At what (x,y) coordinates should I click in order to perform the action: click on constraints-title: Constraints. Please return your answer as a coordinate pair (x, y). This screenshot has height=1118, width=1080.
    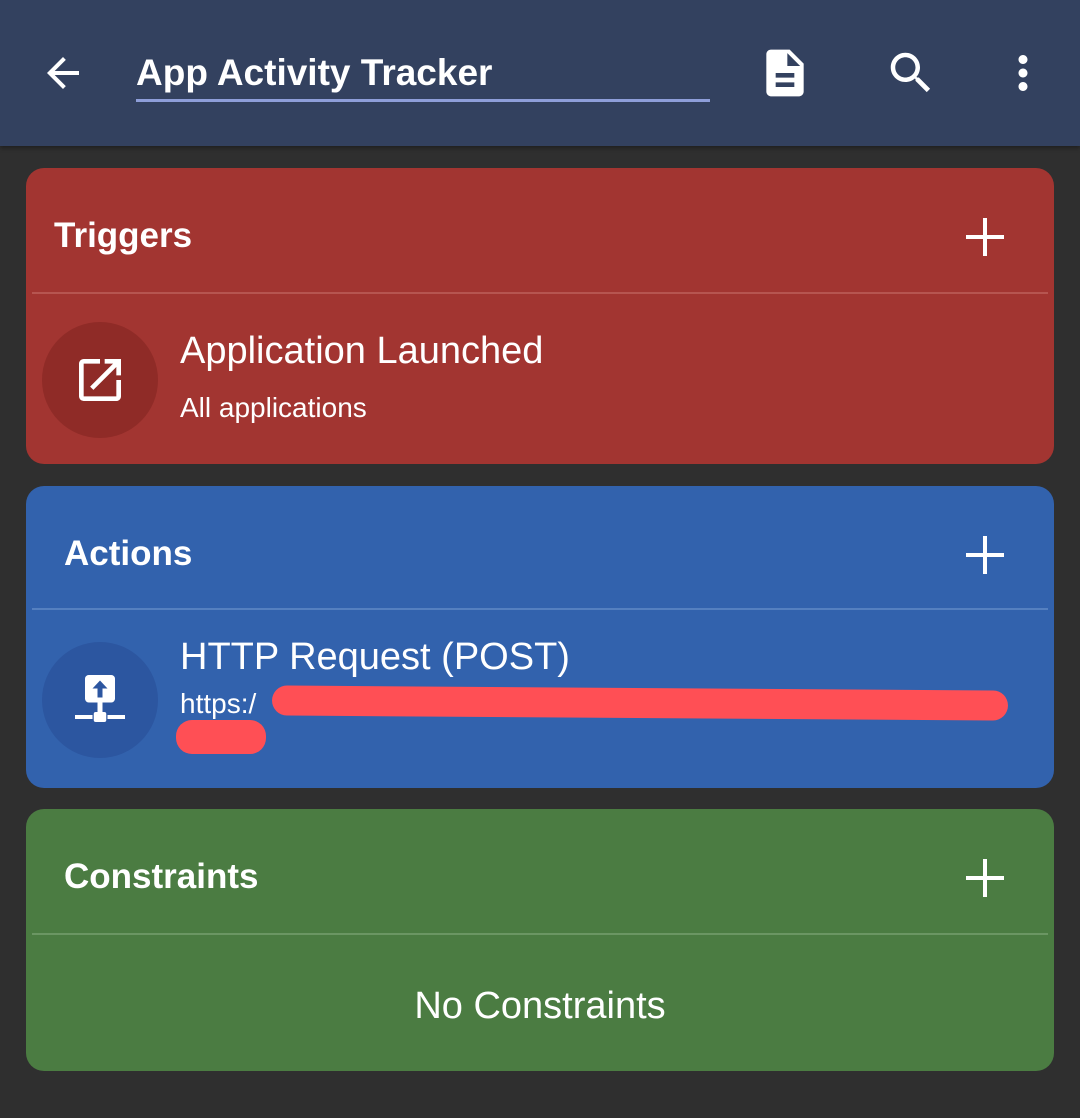
    Looking at the image, I should click on (161, 876).